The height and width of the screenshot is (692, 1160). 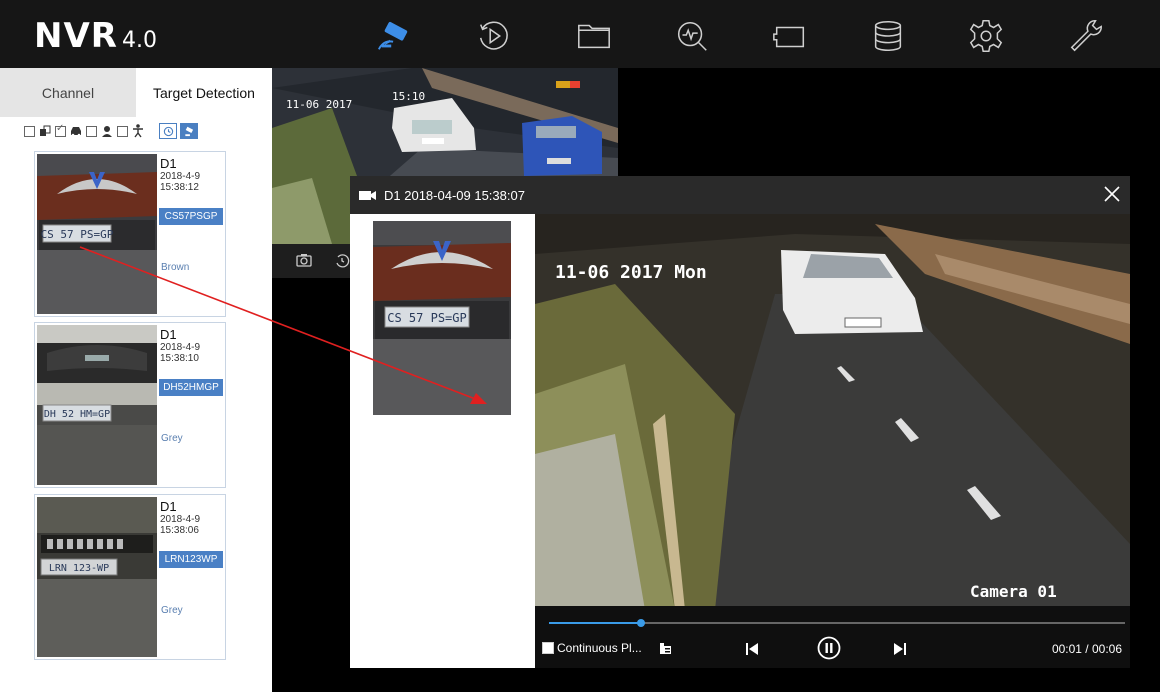 What do you see at coordinates (426, 318) in the screenshot?
I see `popup-plate-text: CS 57 PS=GP` at bounding box center [426, 318].